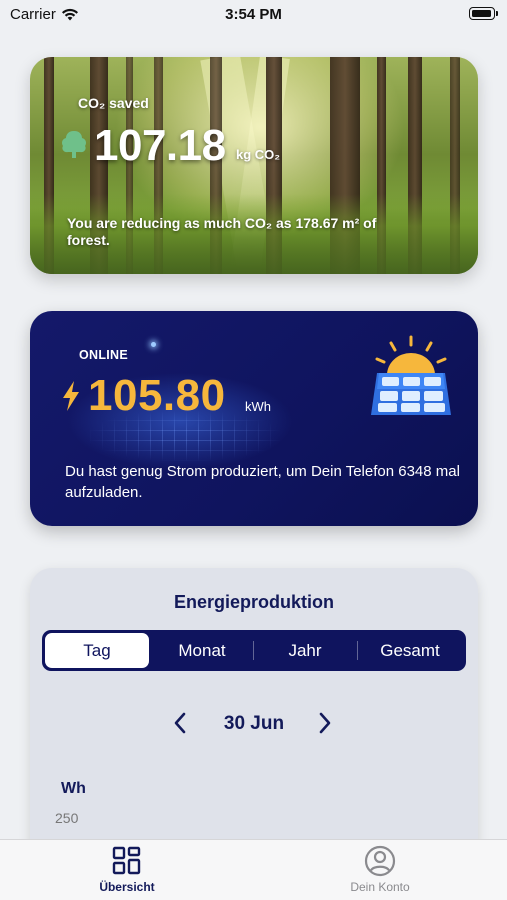  What do you see at coordinates (254, 723) in the screenshot?
I see `selected-date: 30 Jun` at bounding box center [254, 723].